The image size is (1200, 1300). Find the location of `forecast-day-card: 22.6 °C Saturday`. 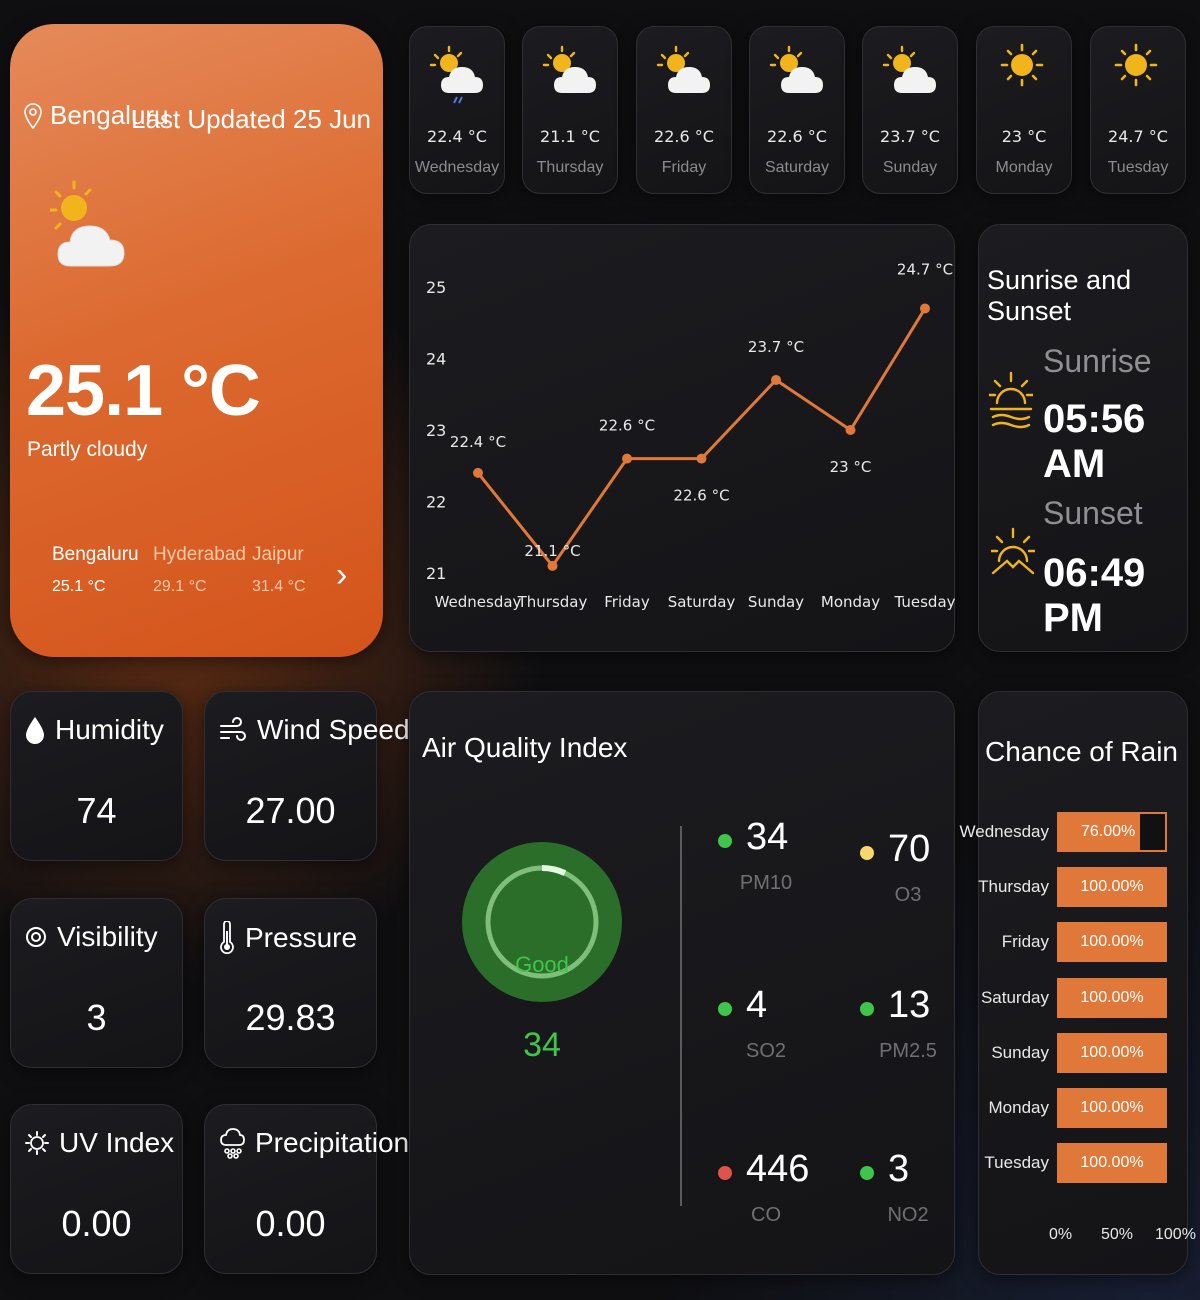

forecast-day-card: 22.6 °C Saturday is located at coordinates (797, 110).